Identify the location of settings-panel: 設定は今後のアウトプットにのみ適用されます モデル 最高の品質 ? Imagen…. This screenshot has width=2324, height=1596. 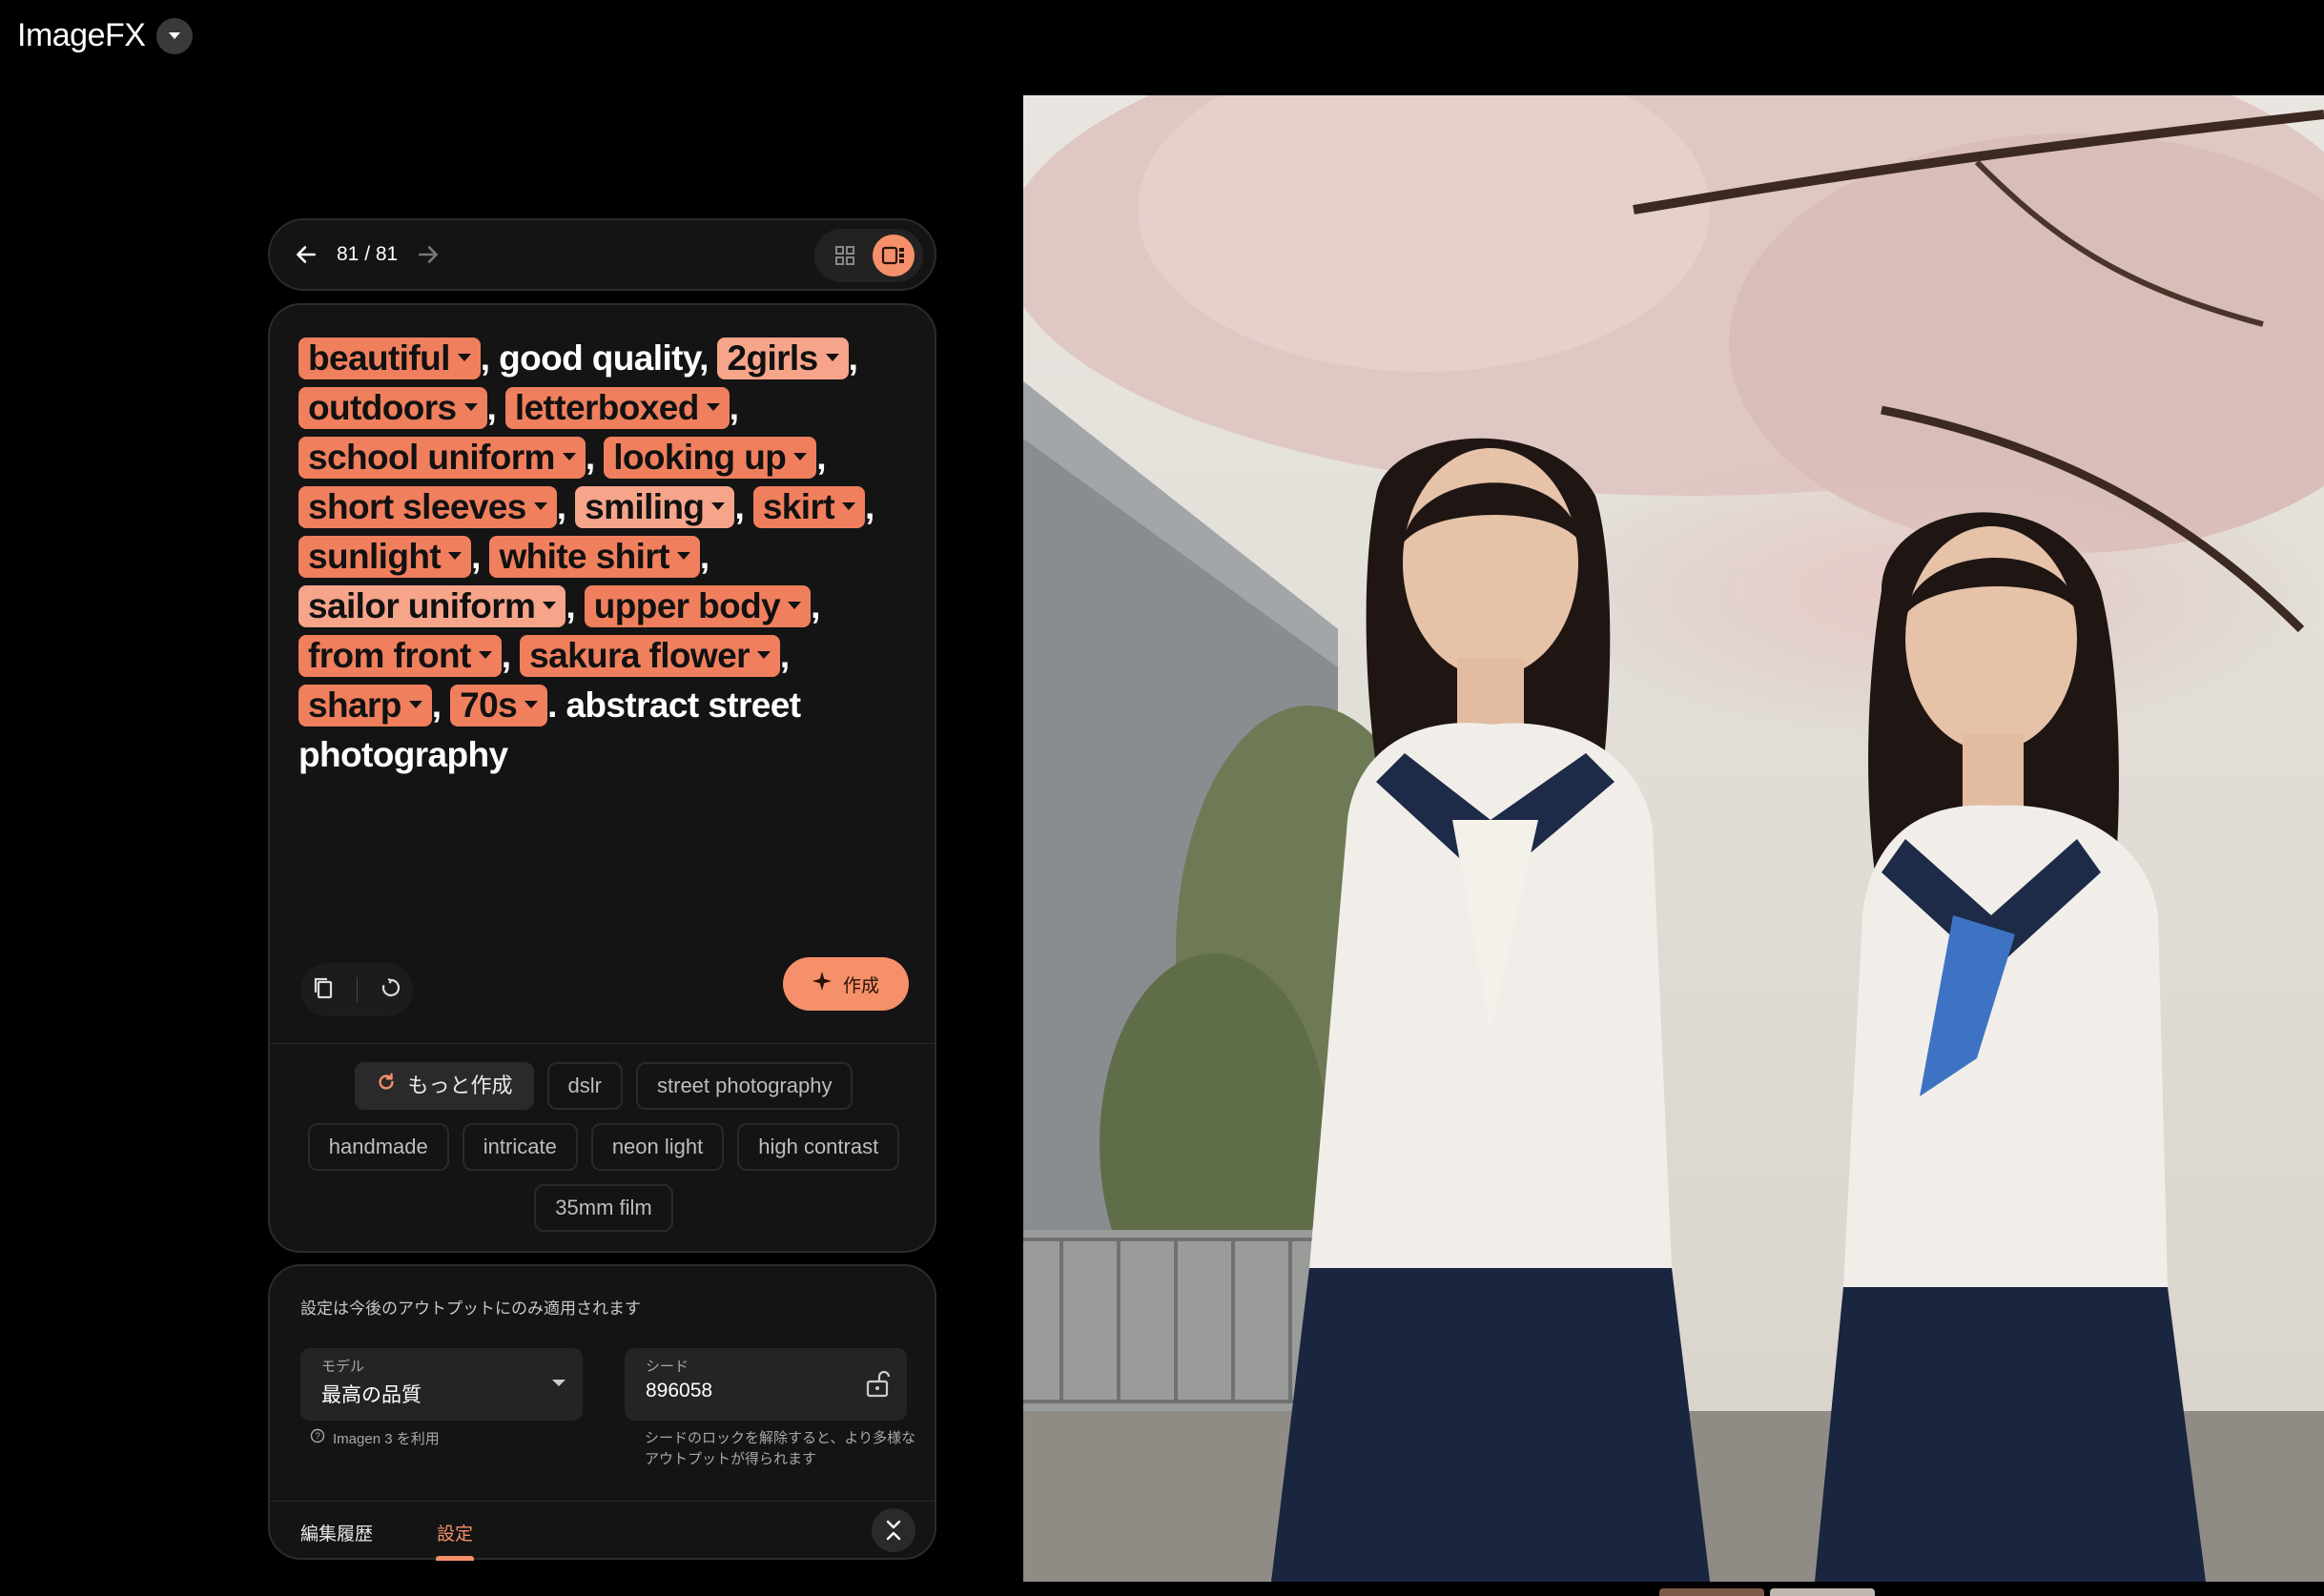
(602, 1412).